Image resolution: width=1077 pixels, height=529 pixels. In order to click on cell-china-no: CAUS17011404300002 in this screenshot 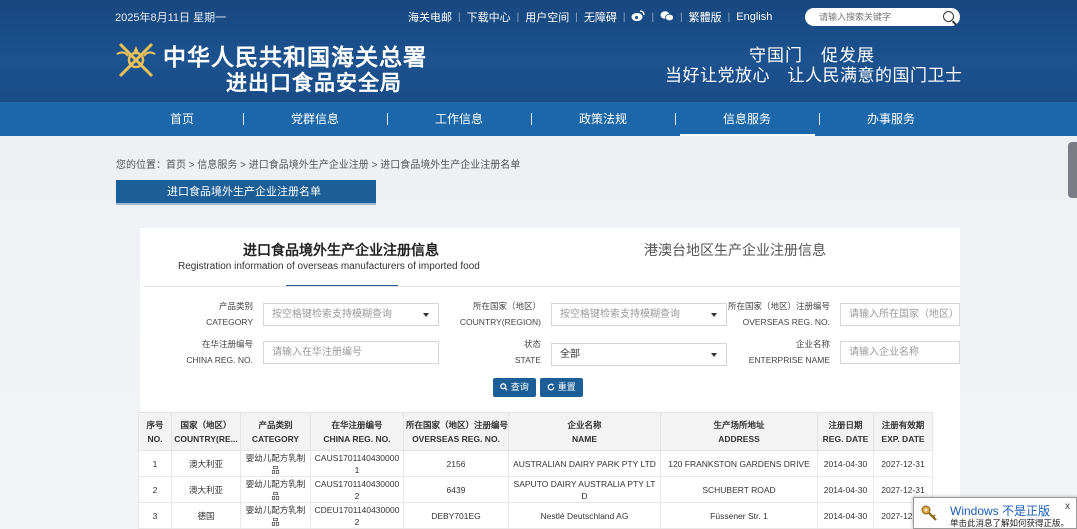, I will do `click(357, 489)`.